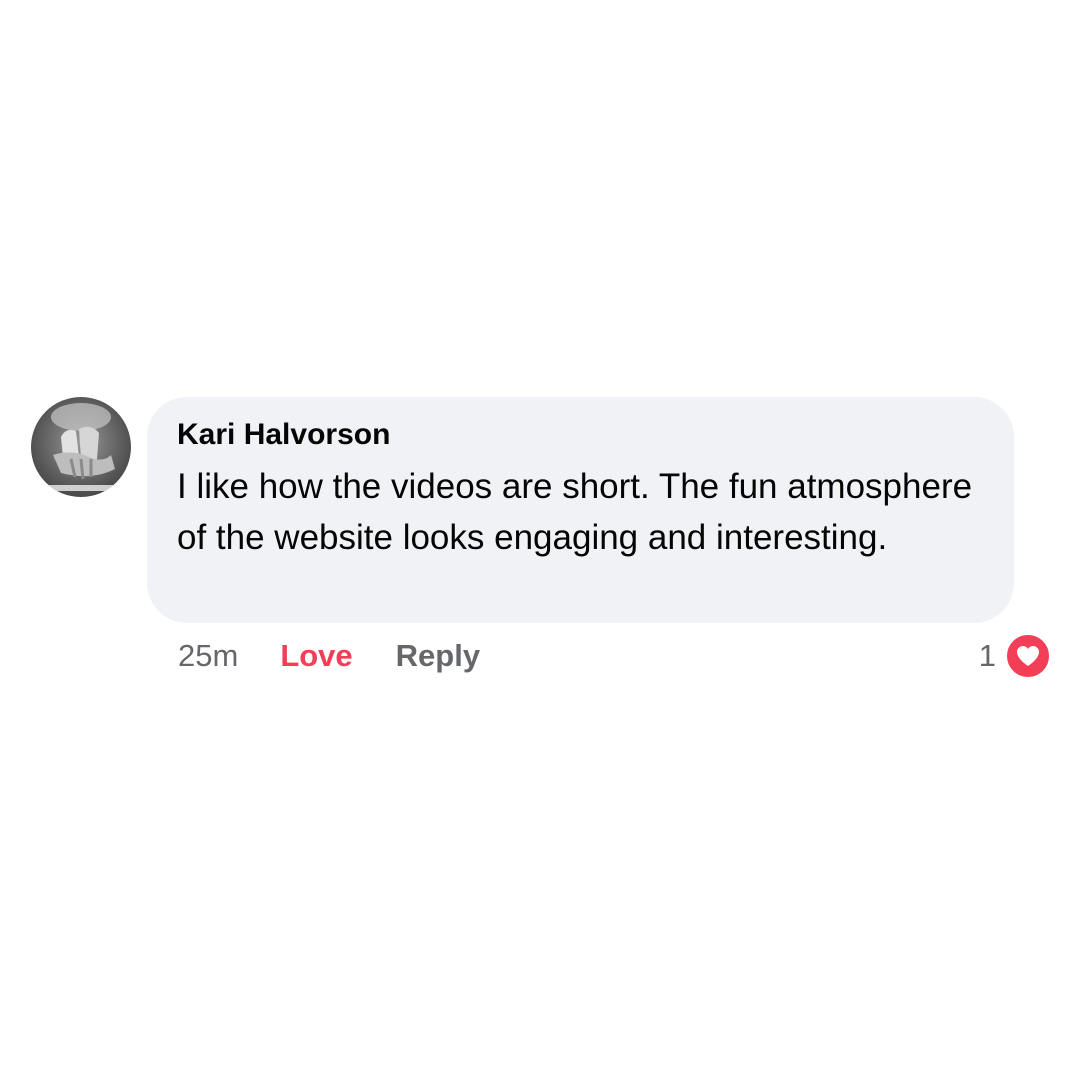 The image size is (1080, 1080). I want to click on love-reaction-button: Love, so click(316, 656).